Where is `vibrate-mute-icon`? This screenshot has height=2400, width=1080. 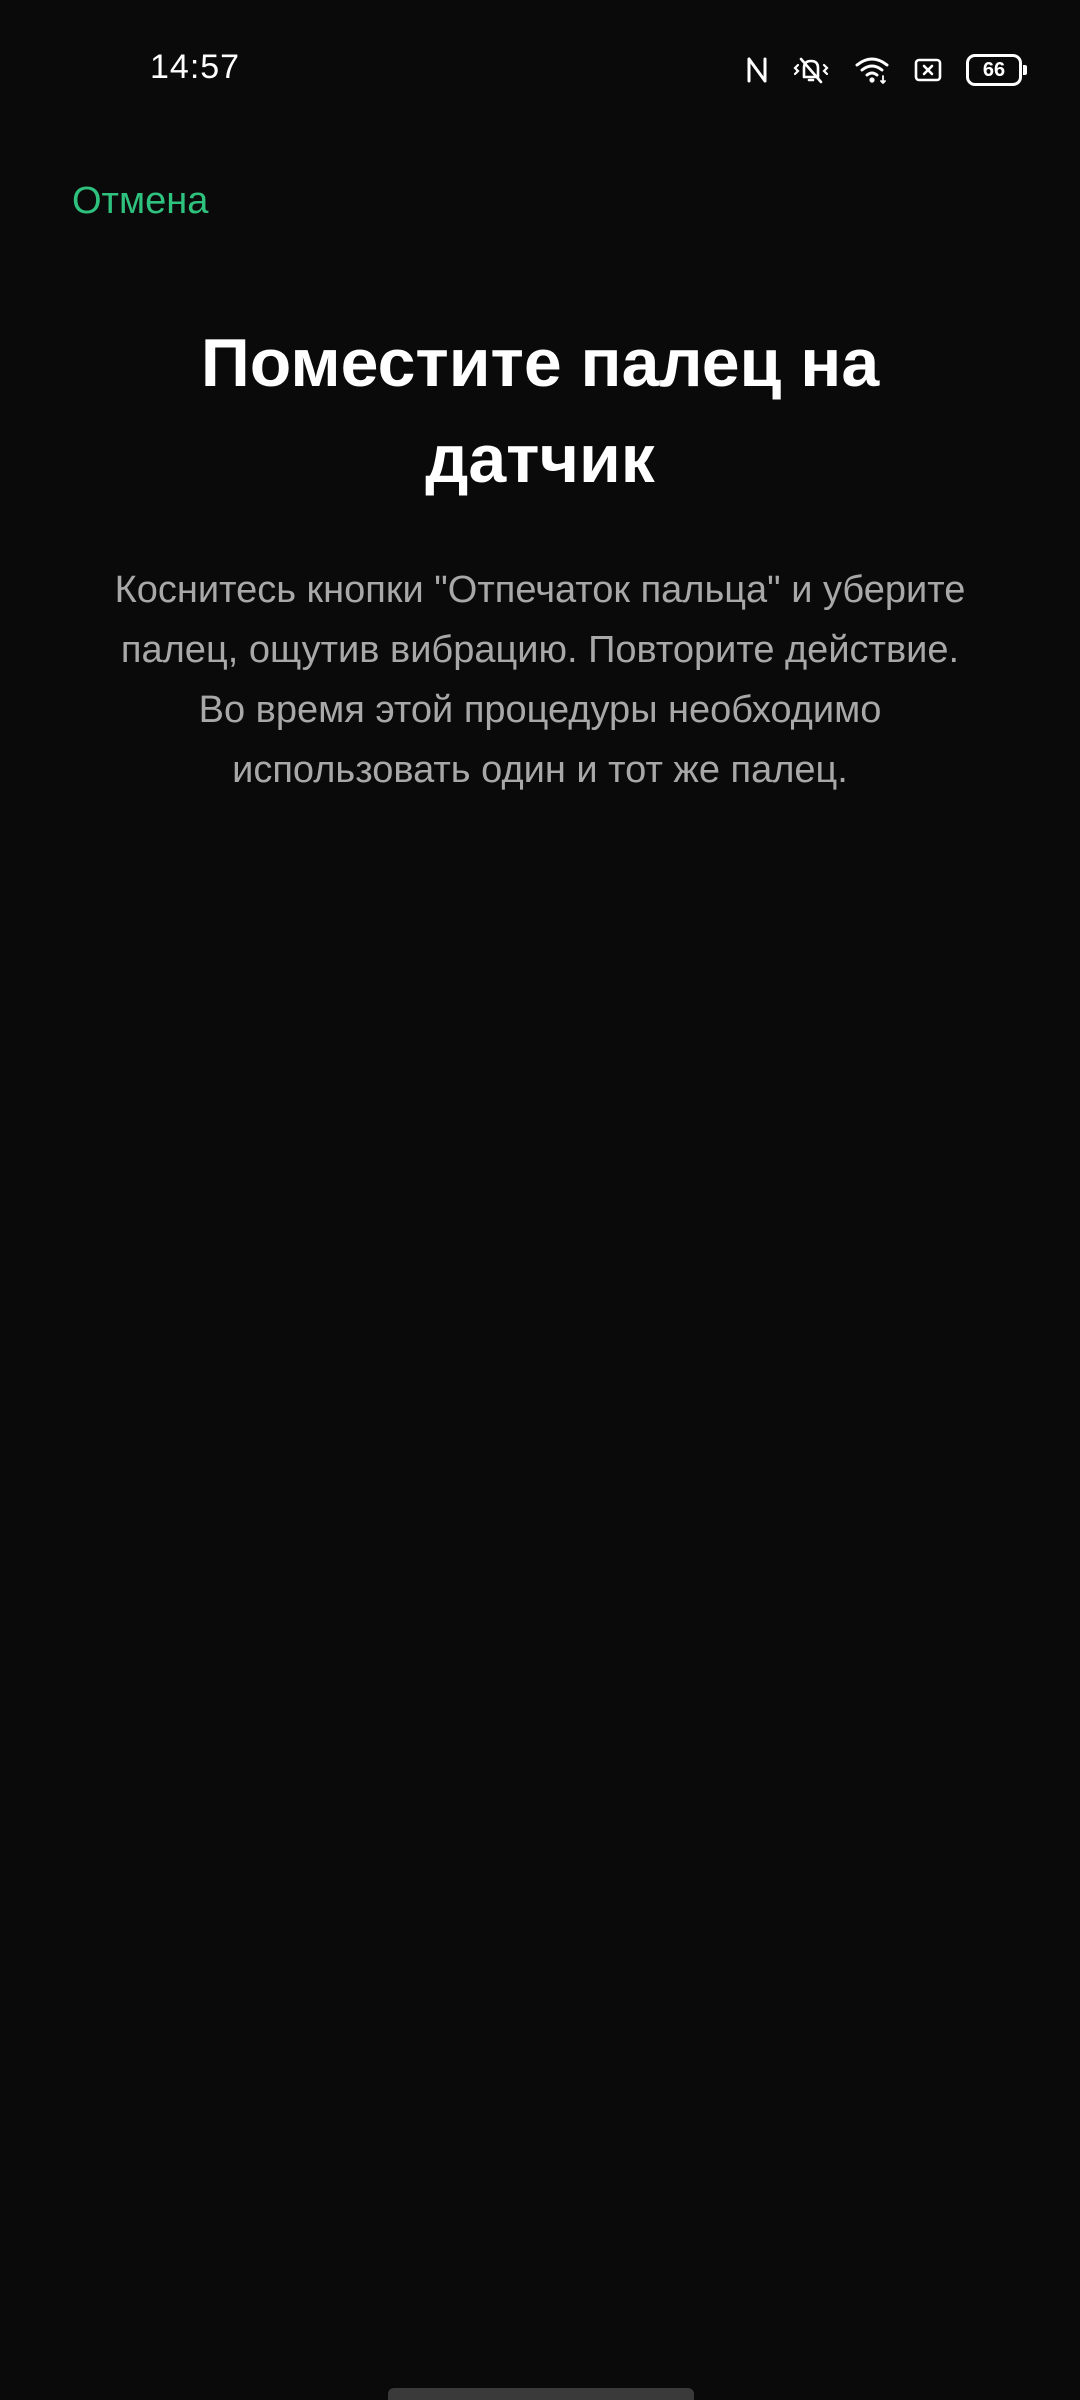
vibrate-mute-icon is located at coordinates (811, 70).